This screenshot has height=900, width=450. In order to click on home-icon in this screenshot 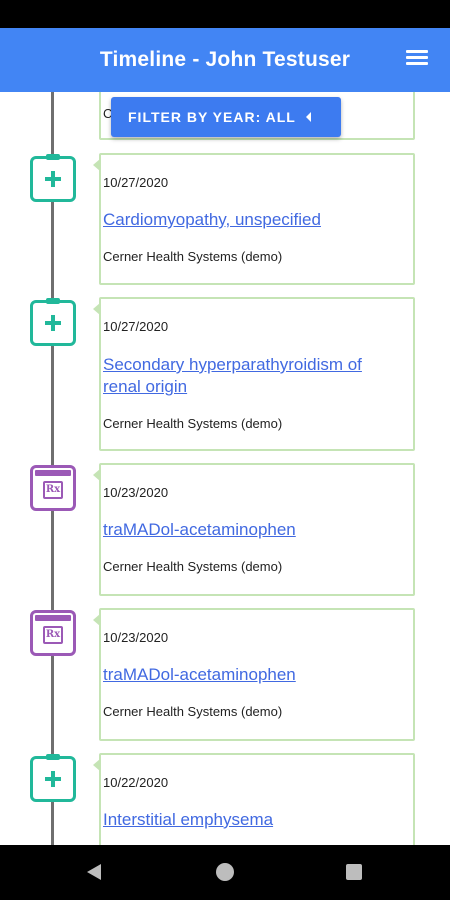, I will do `click(225, 872)`.